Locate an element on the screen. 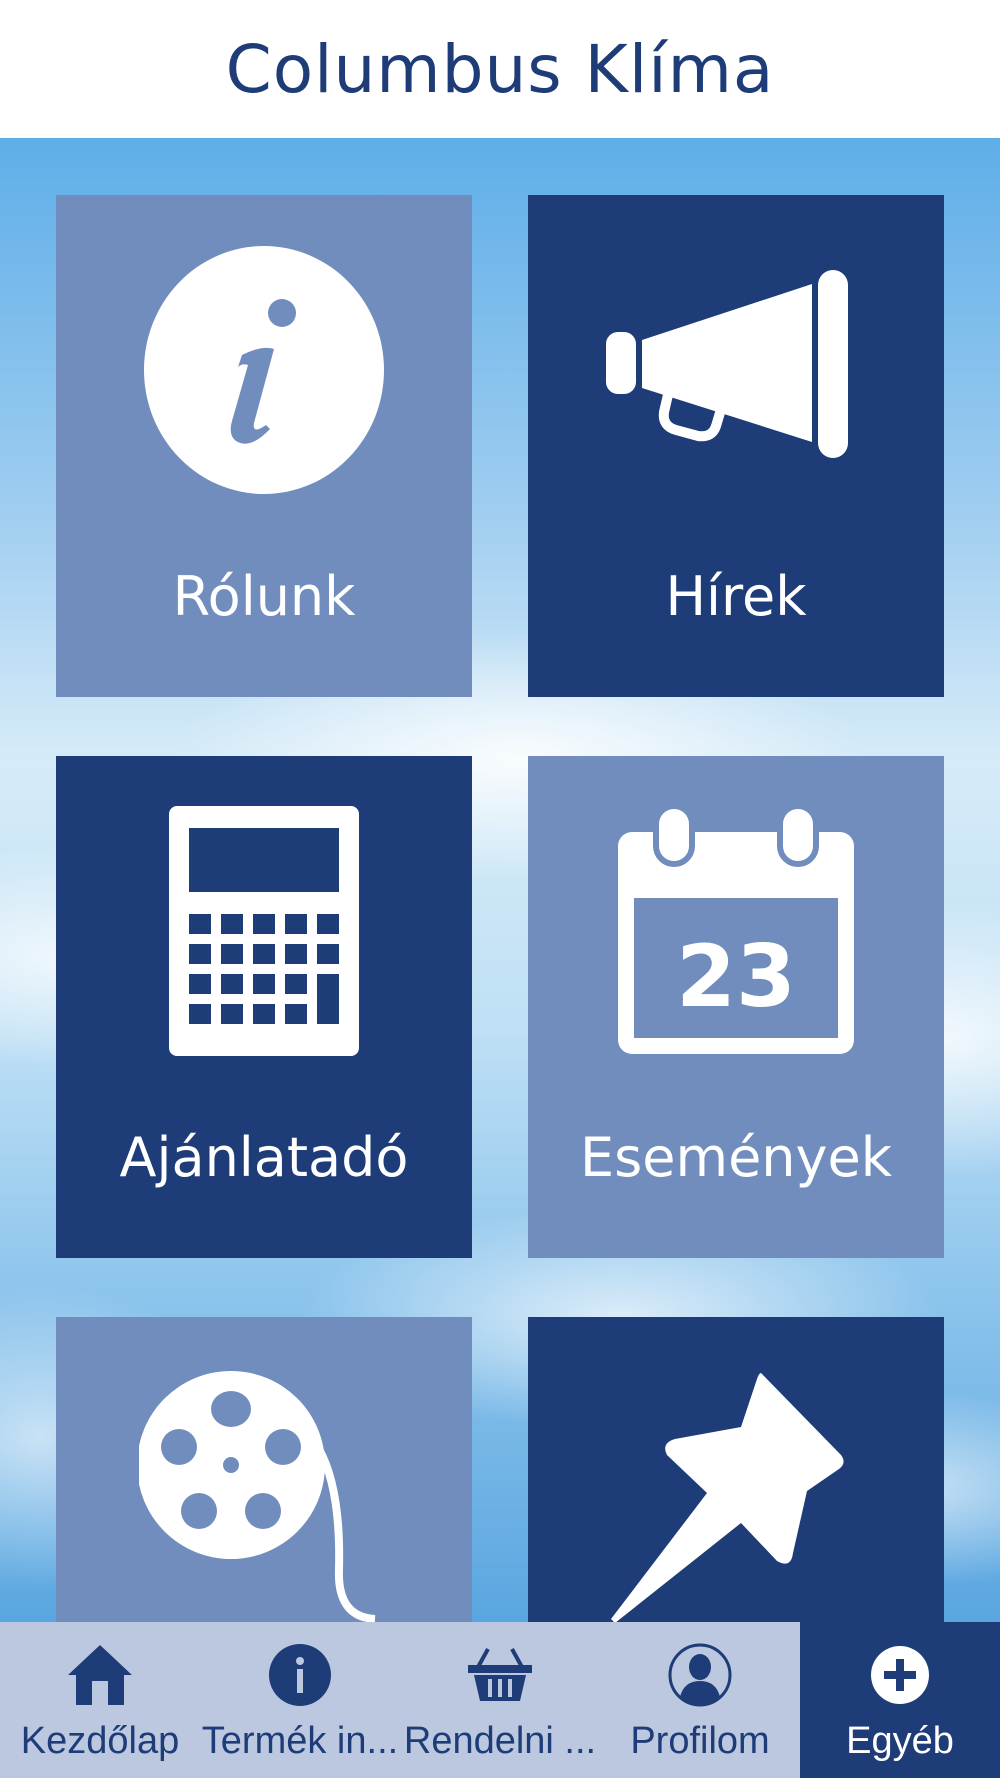 Image resolution: width=1000 pixels, height=1778 pixels. app-header: Columbus Klíma is located at coordinates (500, 69).